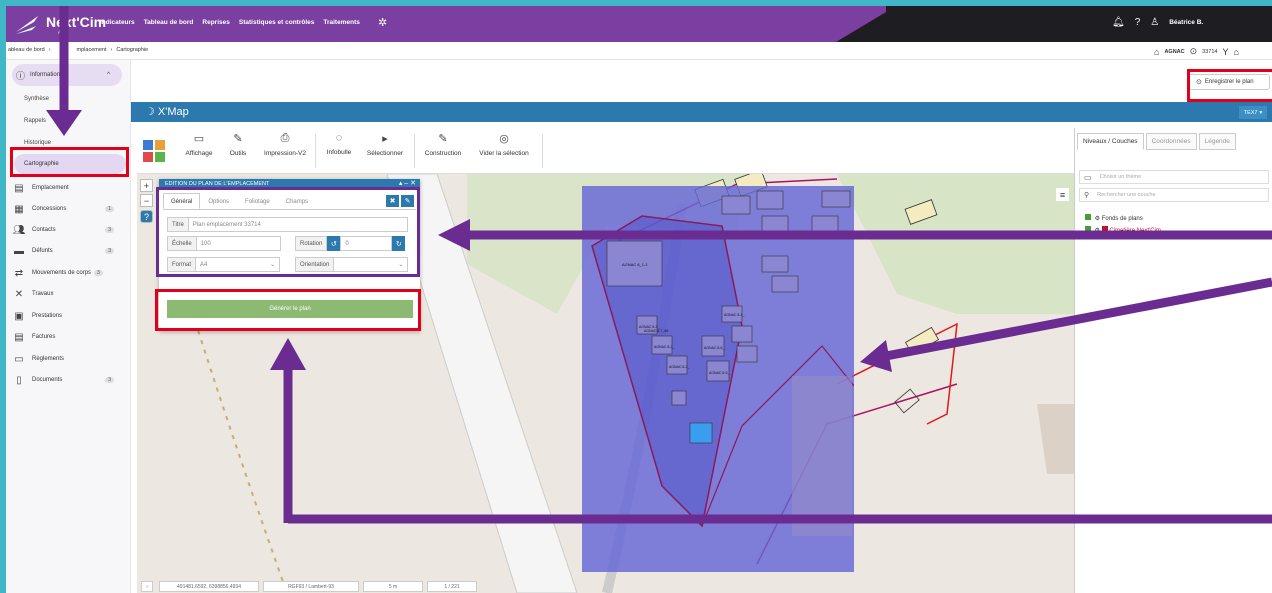  I want to click on arrow-head-up, so click(288, 354).